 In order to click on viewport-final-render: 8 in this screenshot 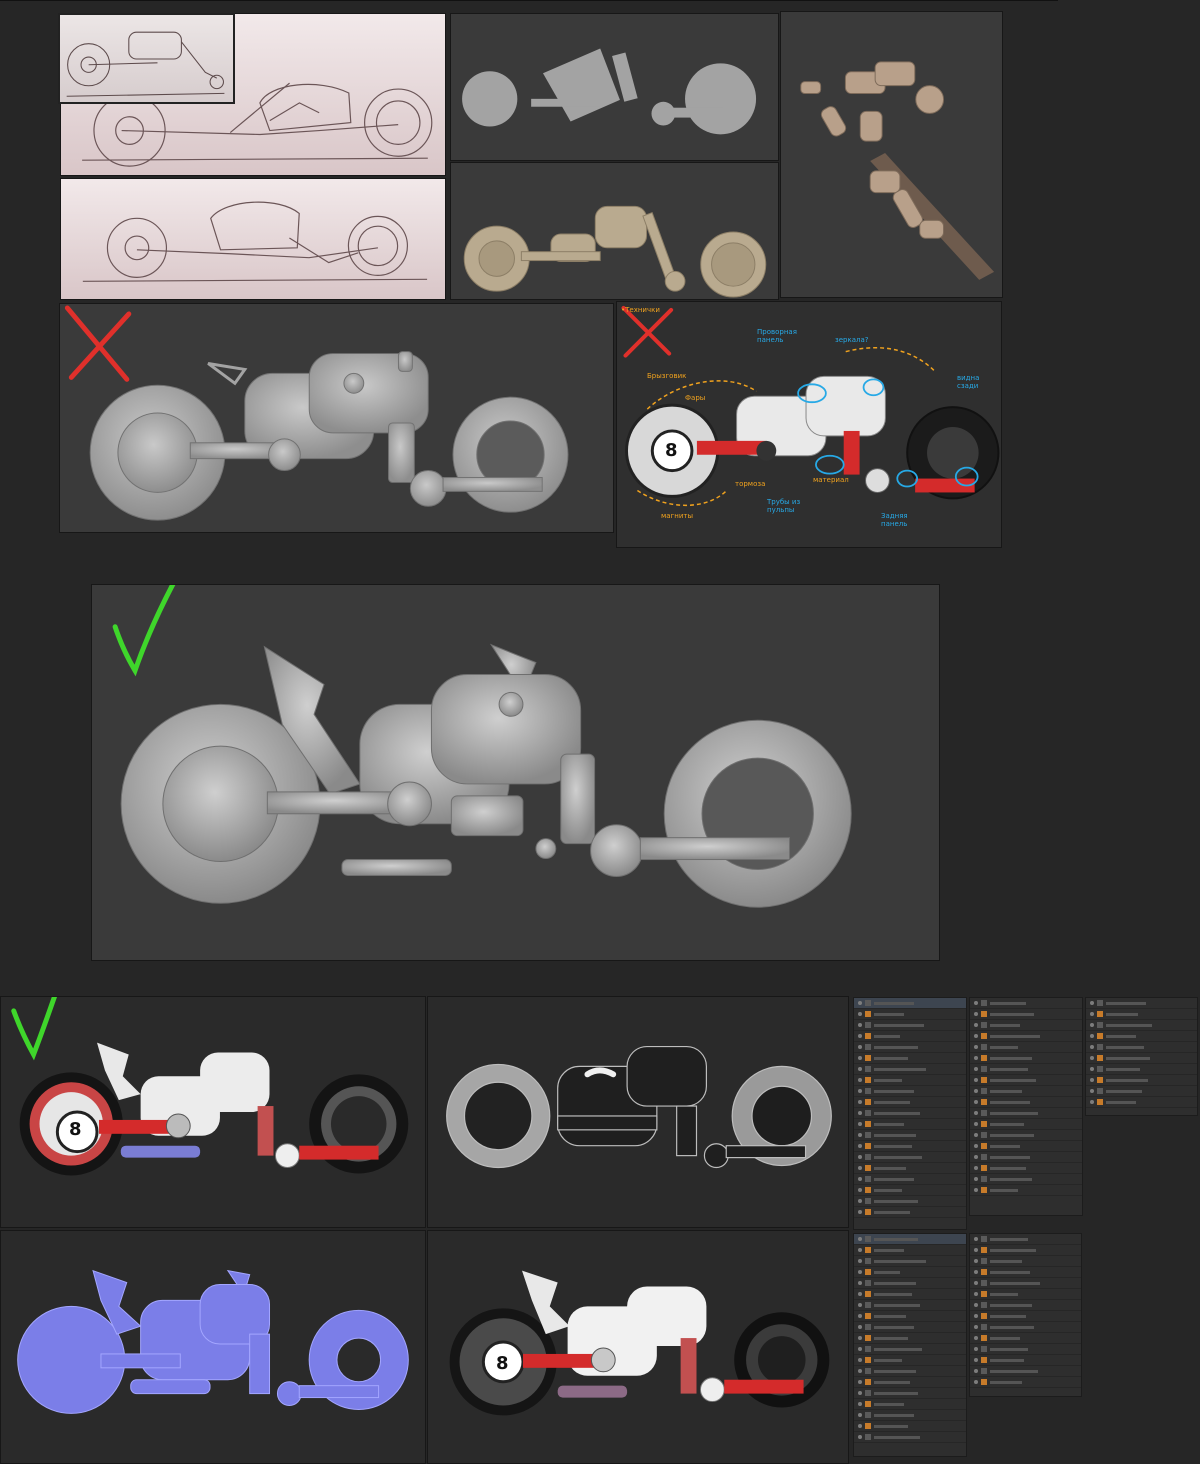, I will do `click(638, 1347)`.